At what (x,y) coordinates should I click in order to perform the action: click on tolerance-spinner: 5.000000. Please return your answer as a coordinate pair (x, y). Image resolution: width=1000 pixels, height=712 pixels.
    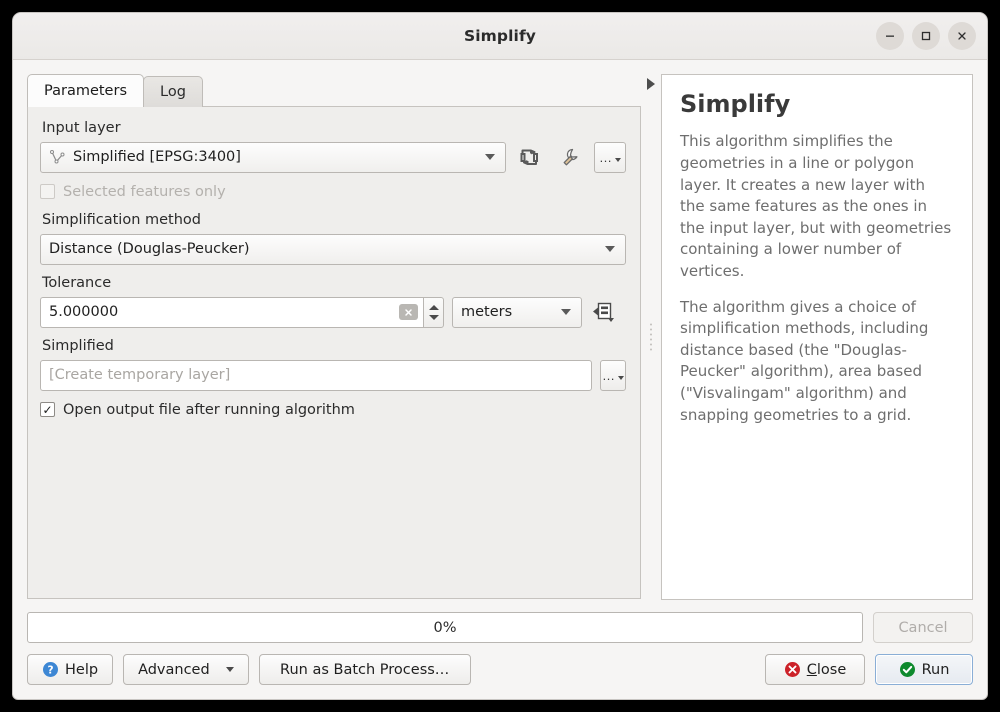
    Looking at the image, I should click on (242, 312).